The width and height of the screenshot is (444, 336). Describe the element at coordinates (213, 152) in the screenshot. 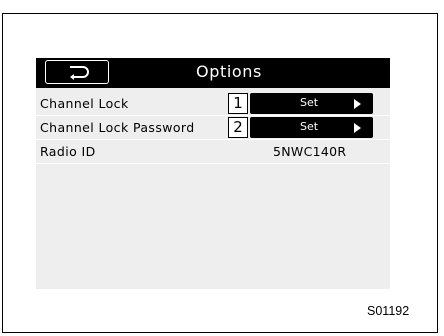

I see `row-radio-id: Radio ID 5NWC140R` at that location.